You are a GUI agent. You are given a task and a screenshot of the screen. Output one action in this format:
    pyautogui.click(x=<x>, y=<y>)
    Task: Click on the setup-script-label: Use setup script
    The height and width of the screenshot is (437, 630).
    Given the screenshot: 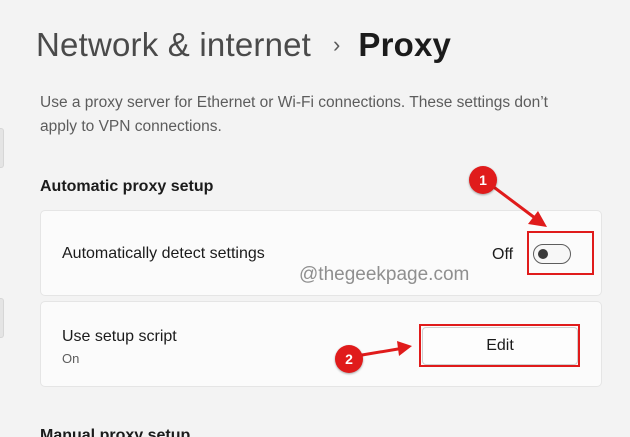 What is the action you would take?
    pyautogui.click(x=119, y=336)
    